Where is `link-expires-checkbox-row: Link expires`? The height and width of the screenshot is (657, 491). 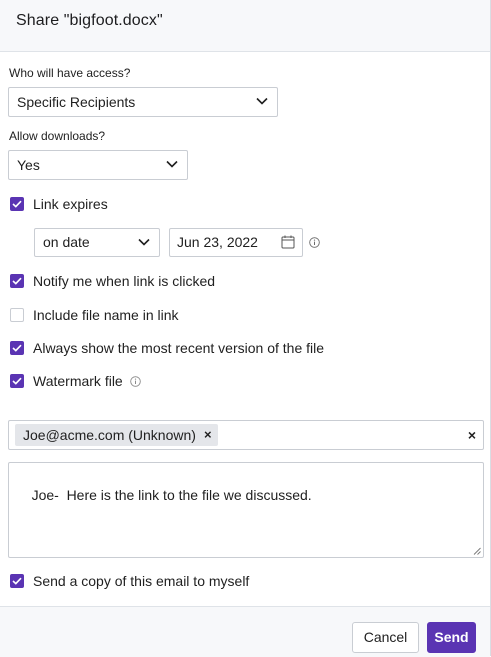 link-expires-checkbox-row: Link expires is located at coordinates (59, 204).